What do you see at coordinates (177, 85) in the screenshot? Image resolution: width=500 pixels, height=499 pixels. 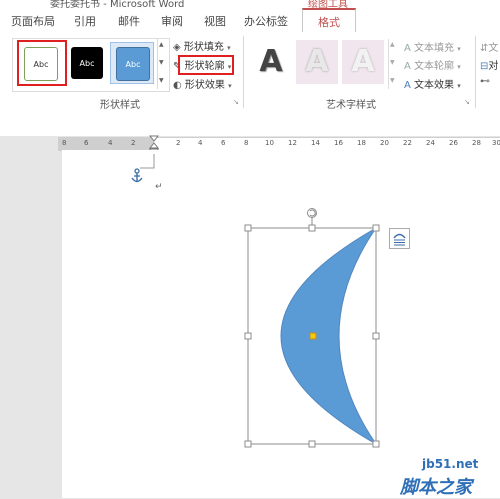 I see `shape-effects-icon: ◐` at bounding box center [177, 85].